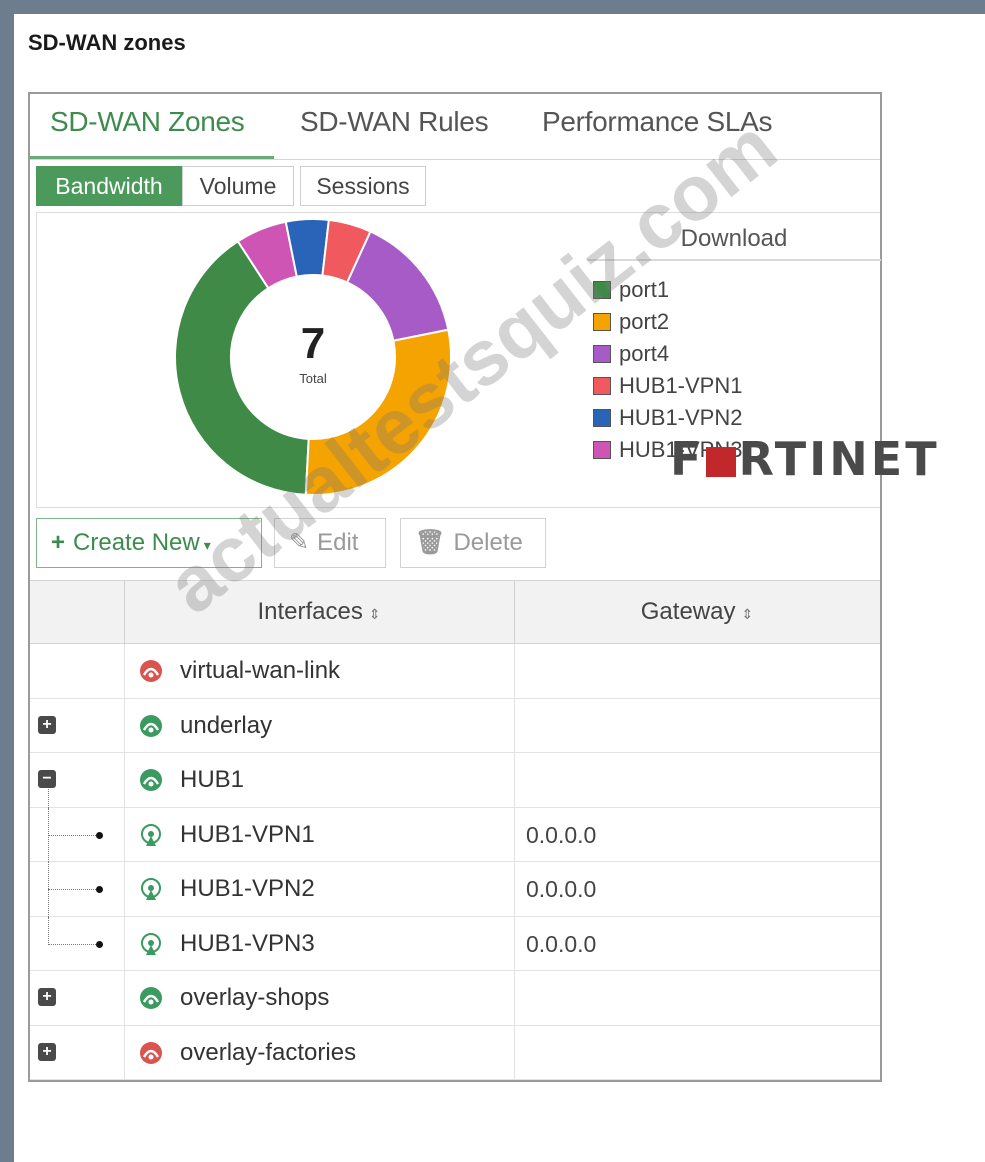 This screenshot has height=1162, width=985. Describe the element at coordinates (430, 542) in the screenshot. I see `trash-icon: 🗑` at that location.